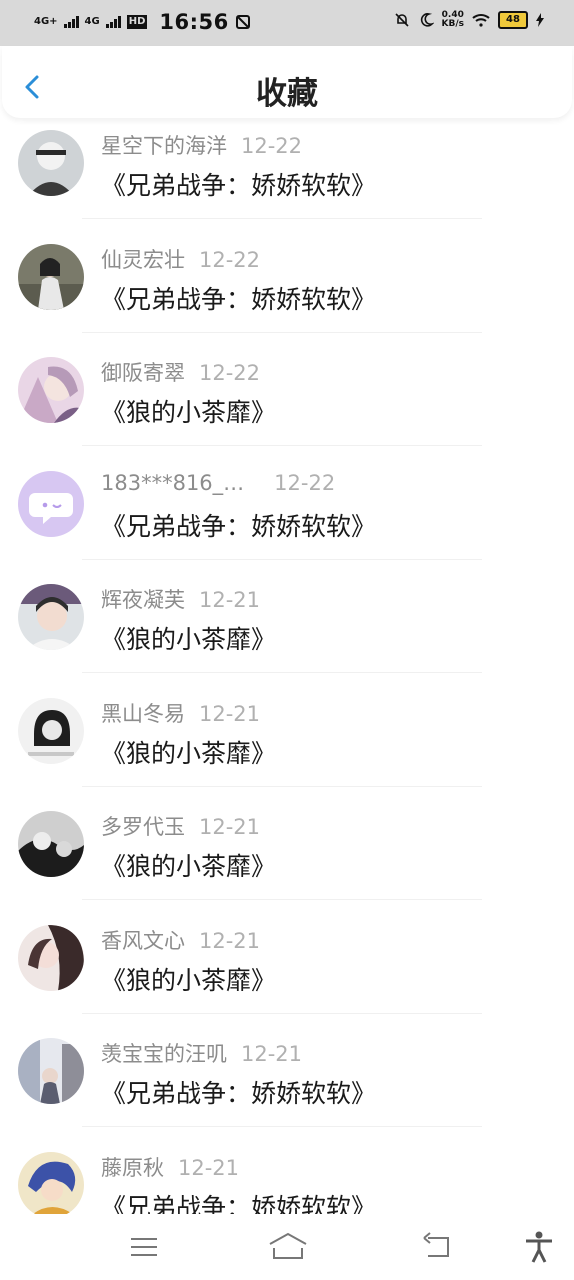 The image size is (574, 1280). I want to click on list-item: 183***816_… 12-22 《兄弟战争：娇娇软软》, so click(287, 516).